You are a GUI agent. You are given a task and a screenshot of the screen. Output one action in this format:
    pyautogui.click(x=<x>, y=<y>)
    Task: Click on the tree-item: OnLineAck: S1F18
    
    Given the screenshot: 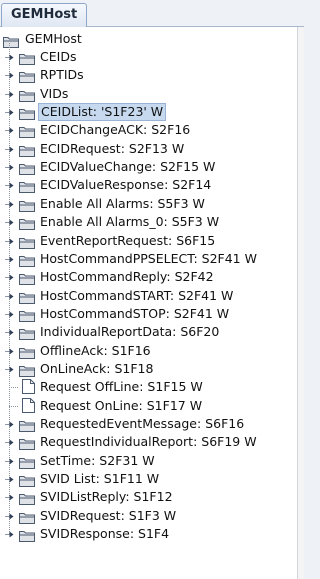 What is the action you would take?
    pyautogui.click(x=149, y=369)
    